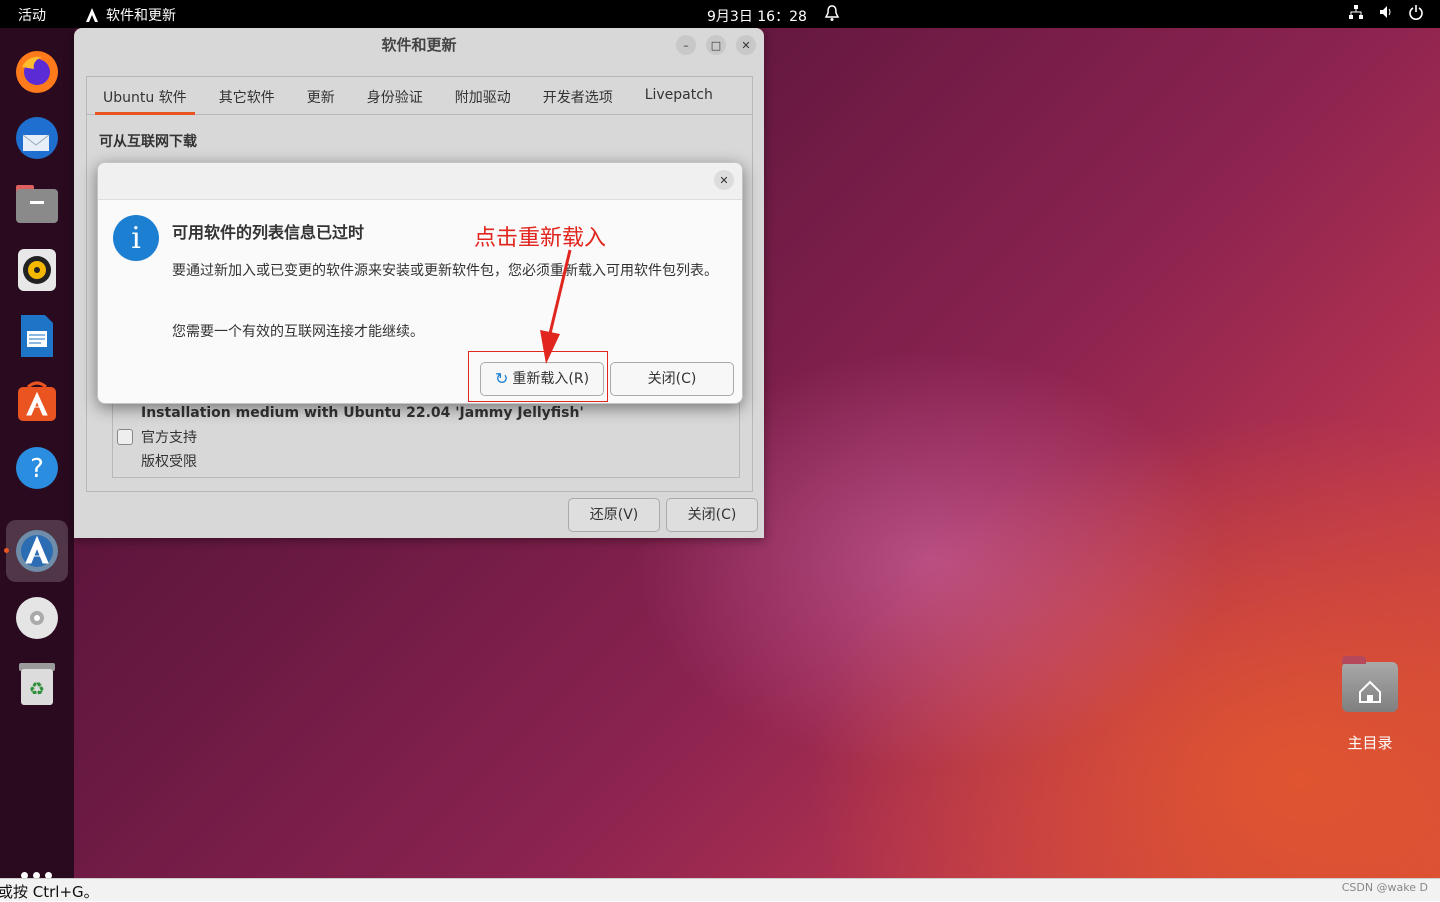 Image resolution: width=1440 pixels, height=902 pixels. What do you see at coordinates (37, 204) in the screenshot?
I see `files-icon` at bounding box center [37, 204].